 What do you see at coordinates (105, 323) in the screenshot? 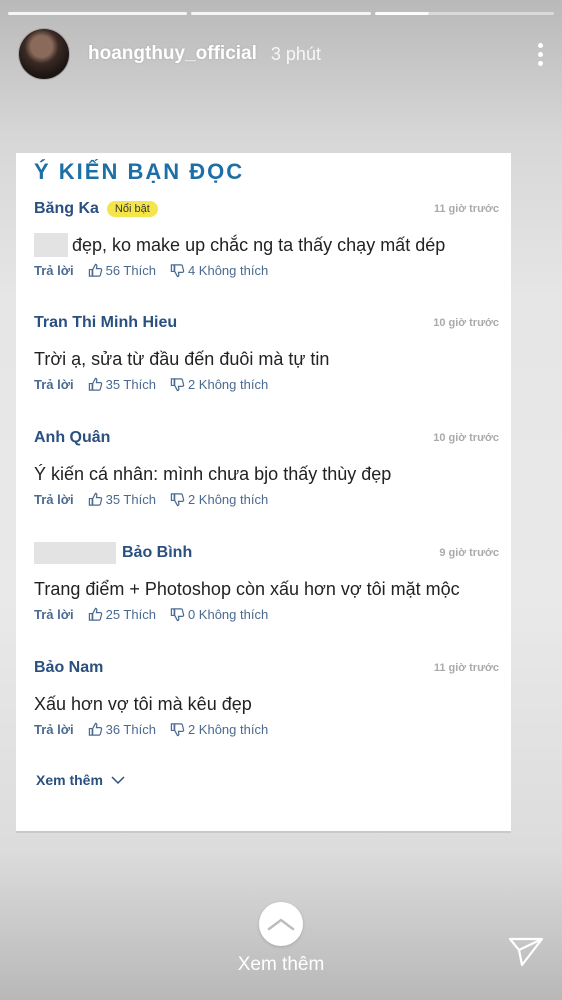
I see `comment-author: Tran Thi Minh Hieu` at bounding box center [105, 323].